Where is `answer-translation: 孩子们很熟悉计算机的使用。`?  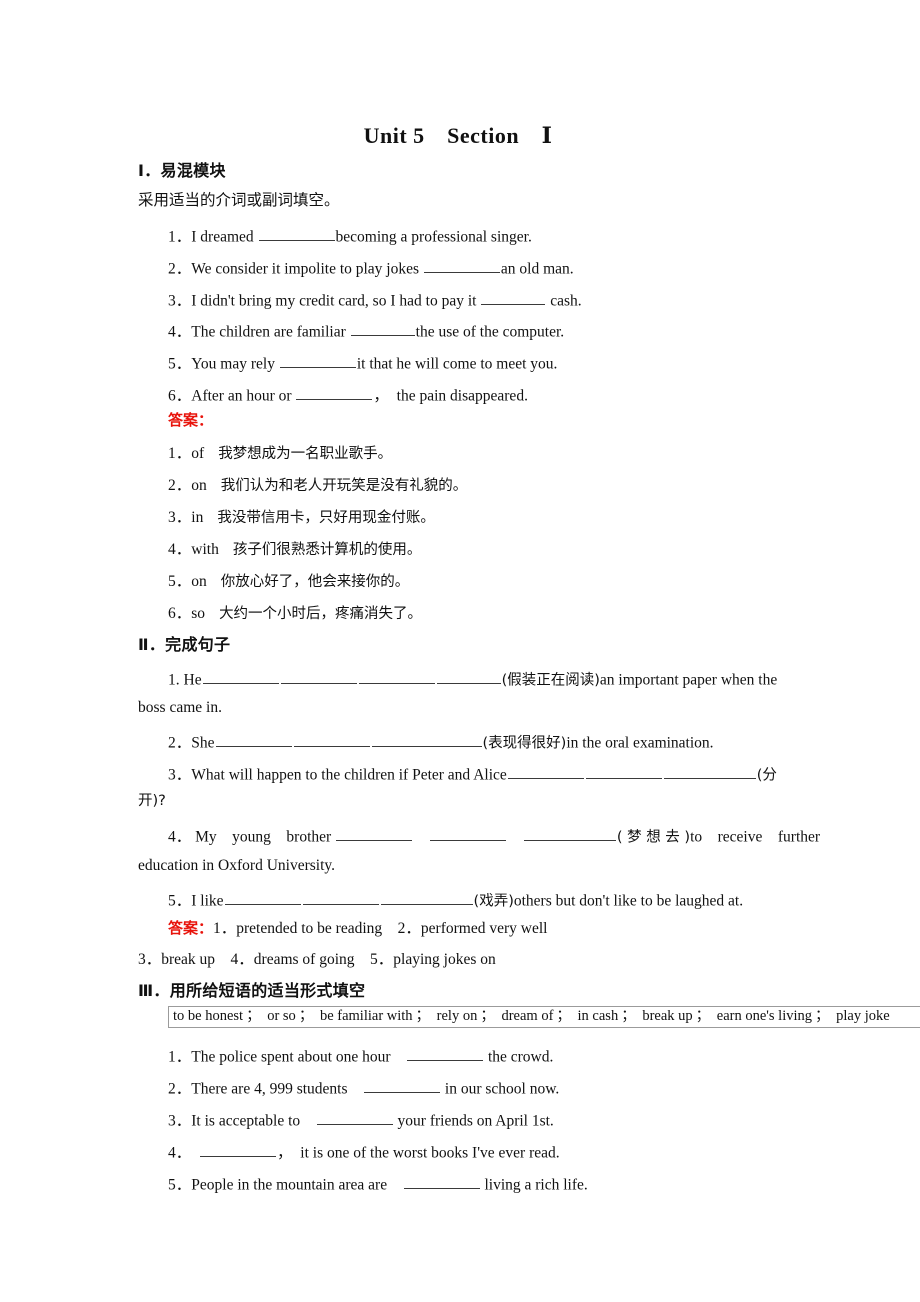 answer-translation: 孩子们很熟悉计算机的使用。 is located at coordinates (327, 550).